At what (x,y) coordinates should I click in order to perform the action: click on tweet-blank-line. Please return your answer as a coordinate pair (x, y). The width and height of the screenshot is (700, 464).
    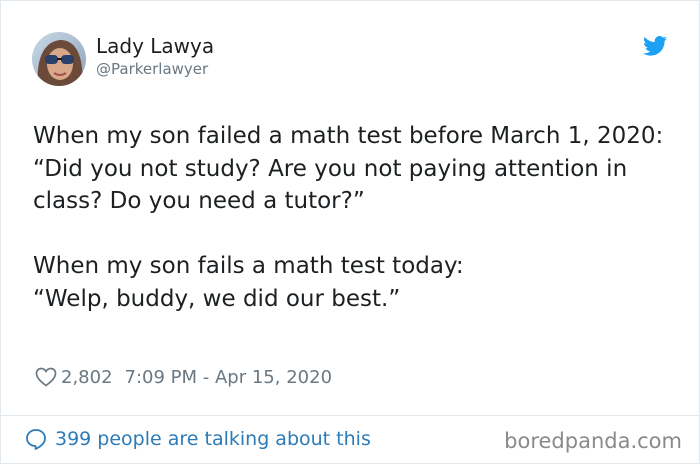
    Looking at the image, I should click on (353, 234).